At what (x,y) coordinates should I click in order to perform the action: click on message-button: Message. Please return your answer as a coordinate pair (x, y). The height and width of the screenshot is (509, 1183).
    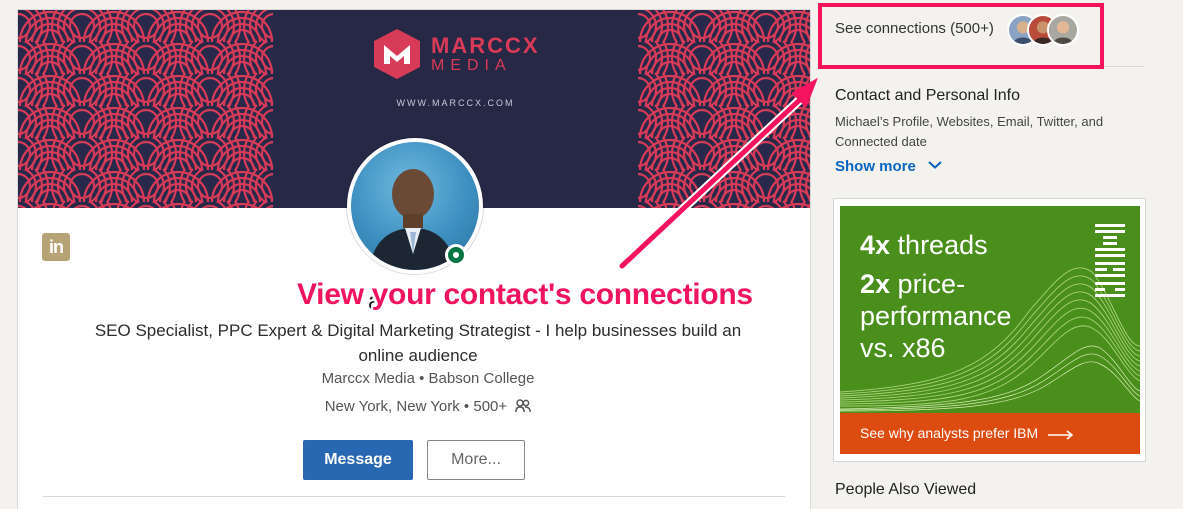
    Looking at the image, I should click on (358, 460).